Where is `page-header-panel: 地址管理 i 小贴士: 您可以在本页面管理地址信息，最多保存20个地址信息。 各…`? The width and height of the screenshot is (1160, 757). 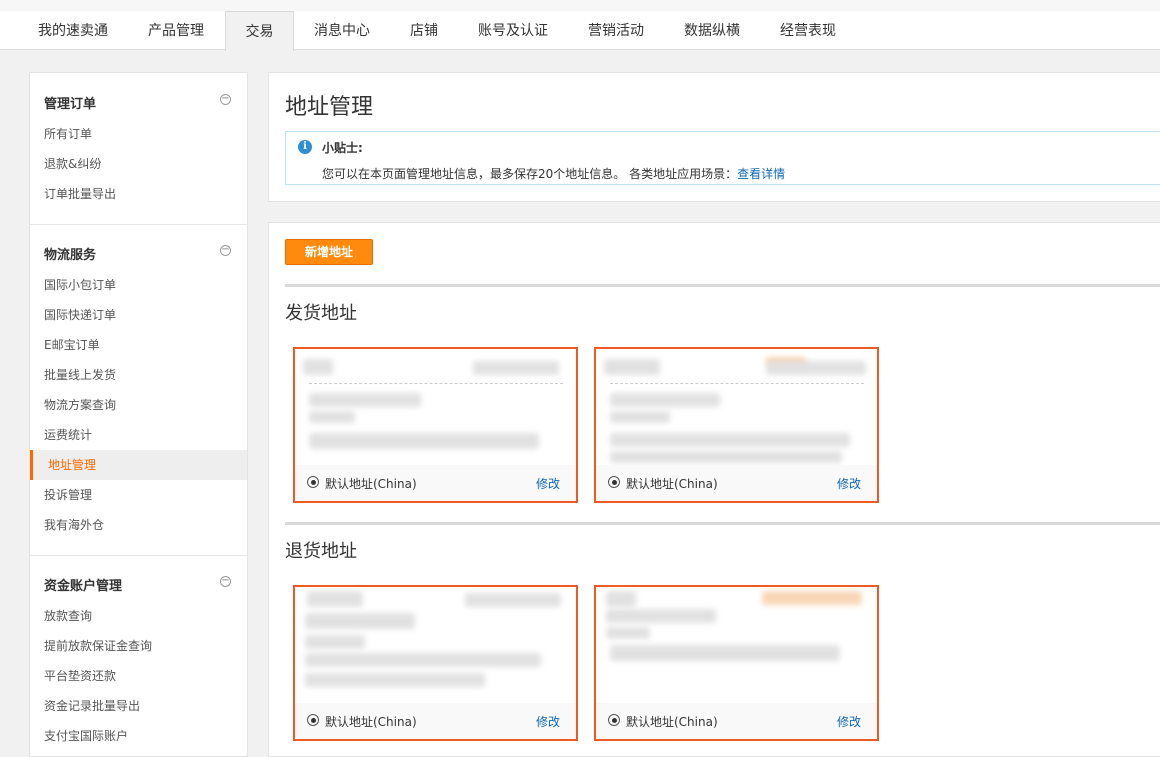
page-header-panel: 地址管理 i 小贴士: 您可以在本页面管理地址信息，最多保存20个地址信息。 各… is located at coordinates (714, 137).